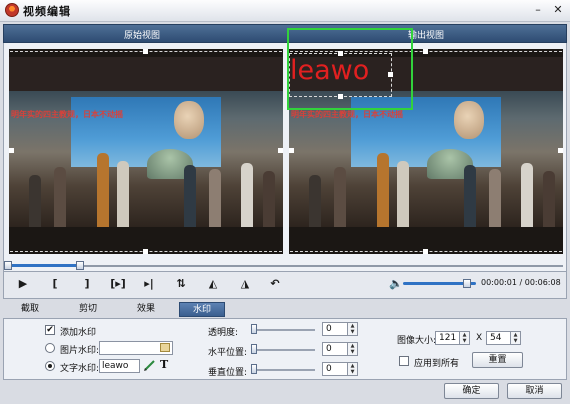  I want to click on timeline-bar, so click(285, 264).